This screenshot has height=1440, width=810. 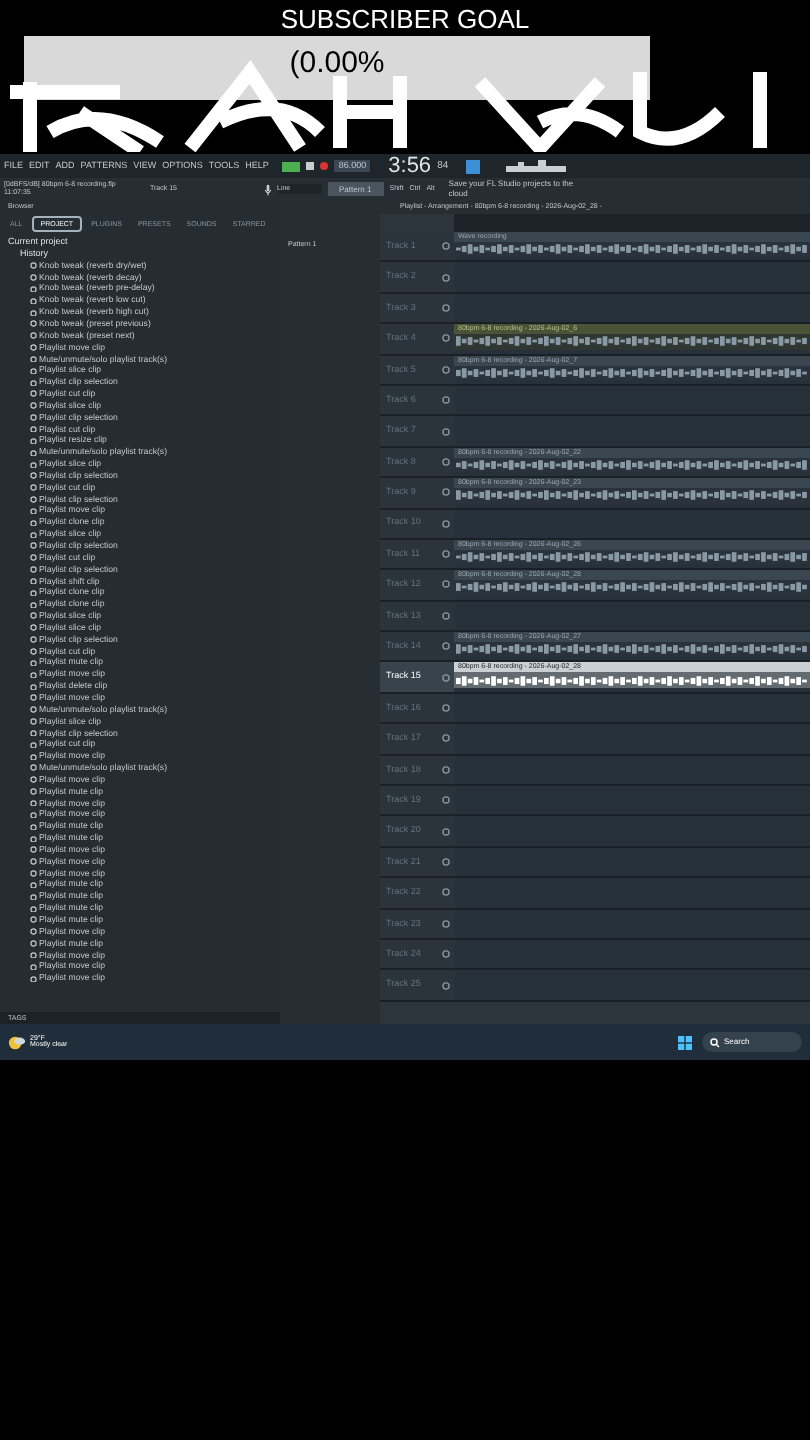 I want to click on record-button, so click(x=324, y=166).